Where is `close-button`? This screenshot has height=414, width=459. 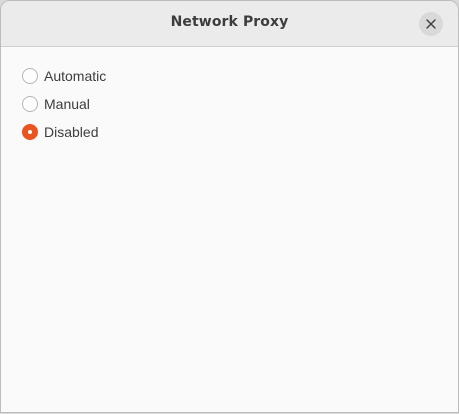 close-button is located at coordinates (431, 24).